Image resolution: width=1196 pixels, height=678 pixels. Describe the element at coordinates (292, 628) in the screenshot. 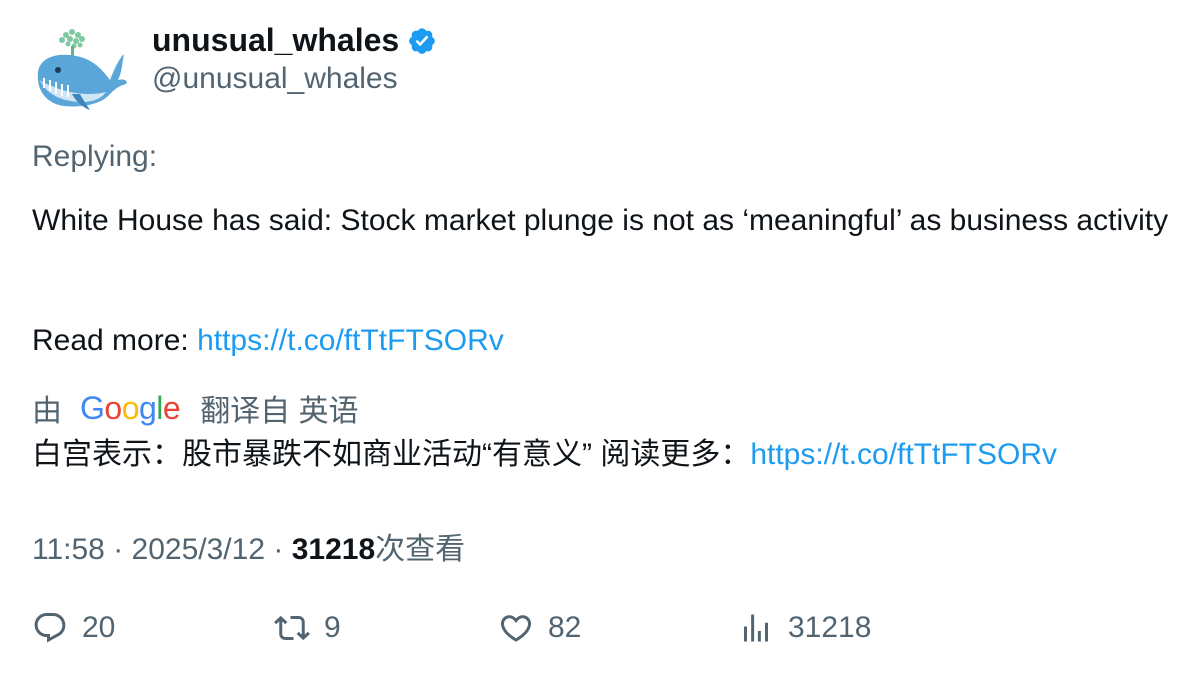

I see `retweet-icon` at that location.